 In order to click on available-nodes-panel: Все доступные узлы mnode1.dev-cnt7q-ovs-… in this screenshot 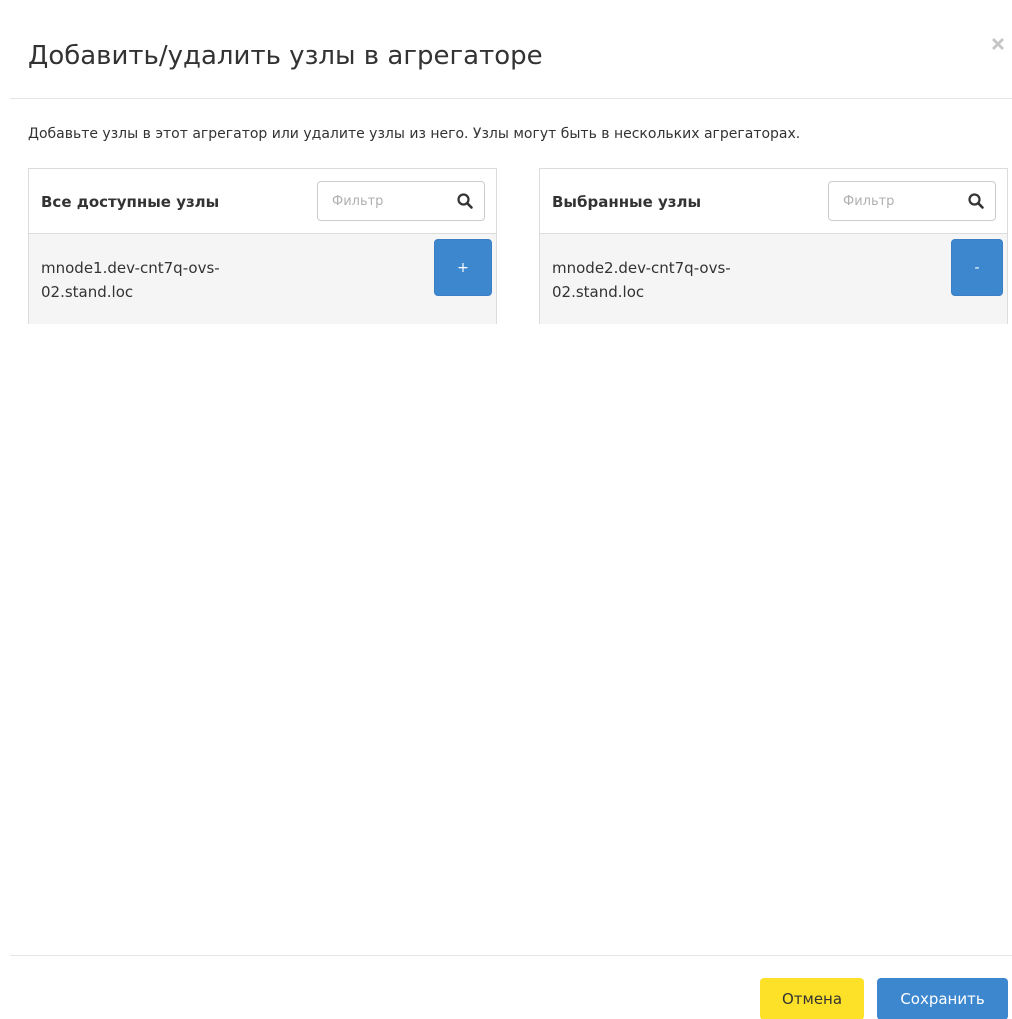, I will do `click(262, 246)`.